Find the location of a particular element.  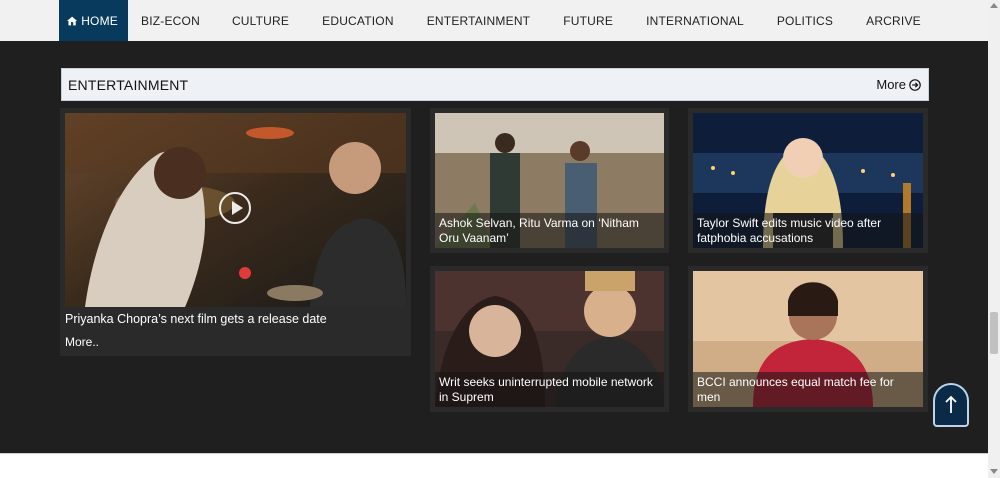

nav-item-label: BIZ-ECON is located at coordinates (170, 20).